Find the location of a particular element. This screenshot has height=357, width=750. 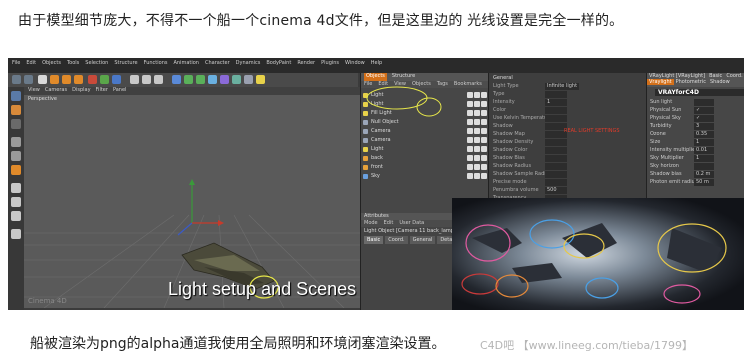

grid-icon is located at coordinates (16, 234).